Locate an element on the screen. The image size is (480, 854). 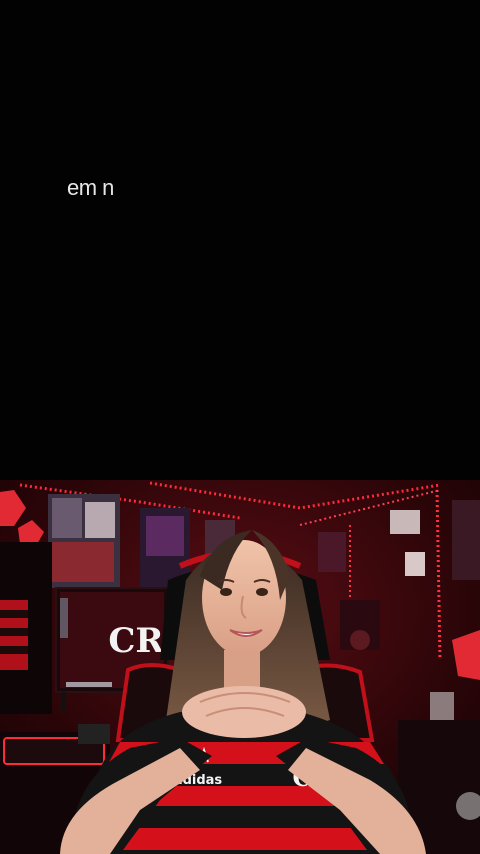
caption-text: em n is located at coordinates (90, 187).